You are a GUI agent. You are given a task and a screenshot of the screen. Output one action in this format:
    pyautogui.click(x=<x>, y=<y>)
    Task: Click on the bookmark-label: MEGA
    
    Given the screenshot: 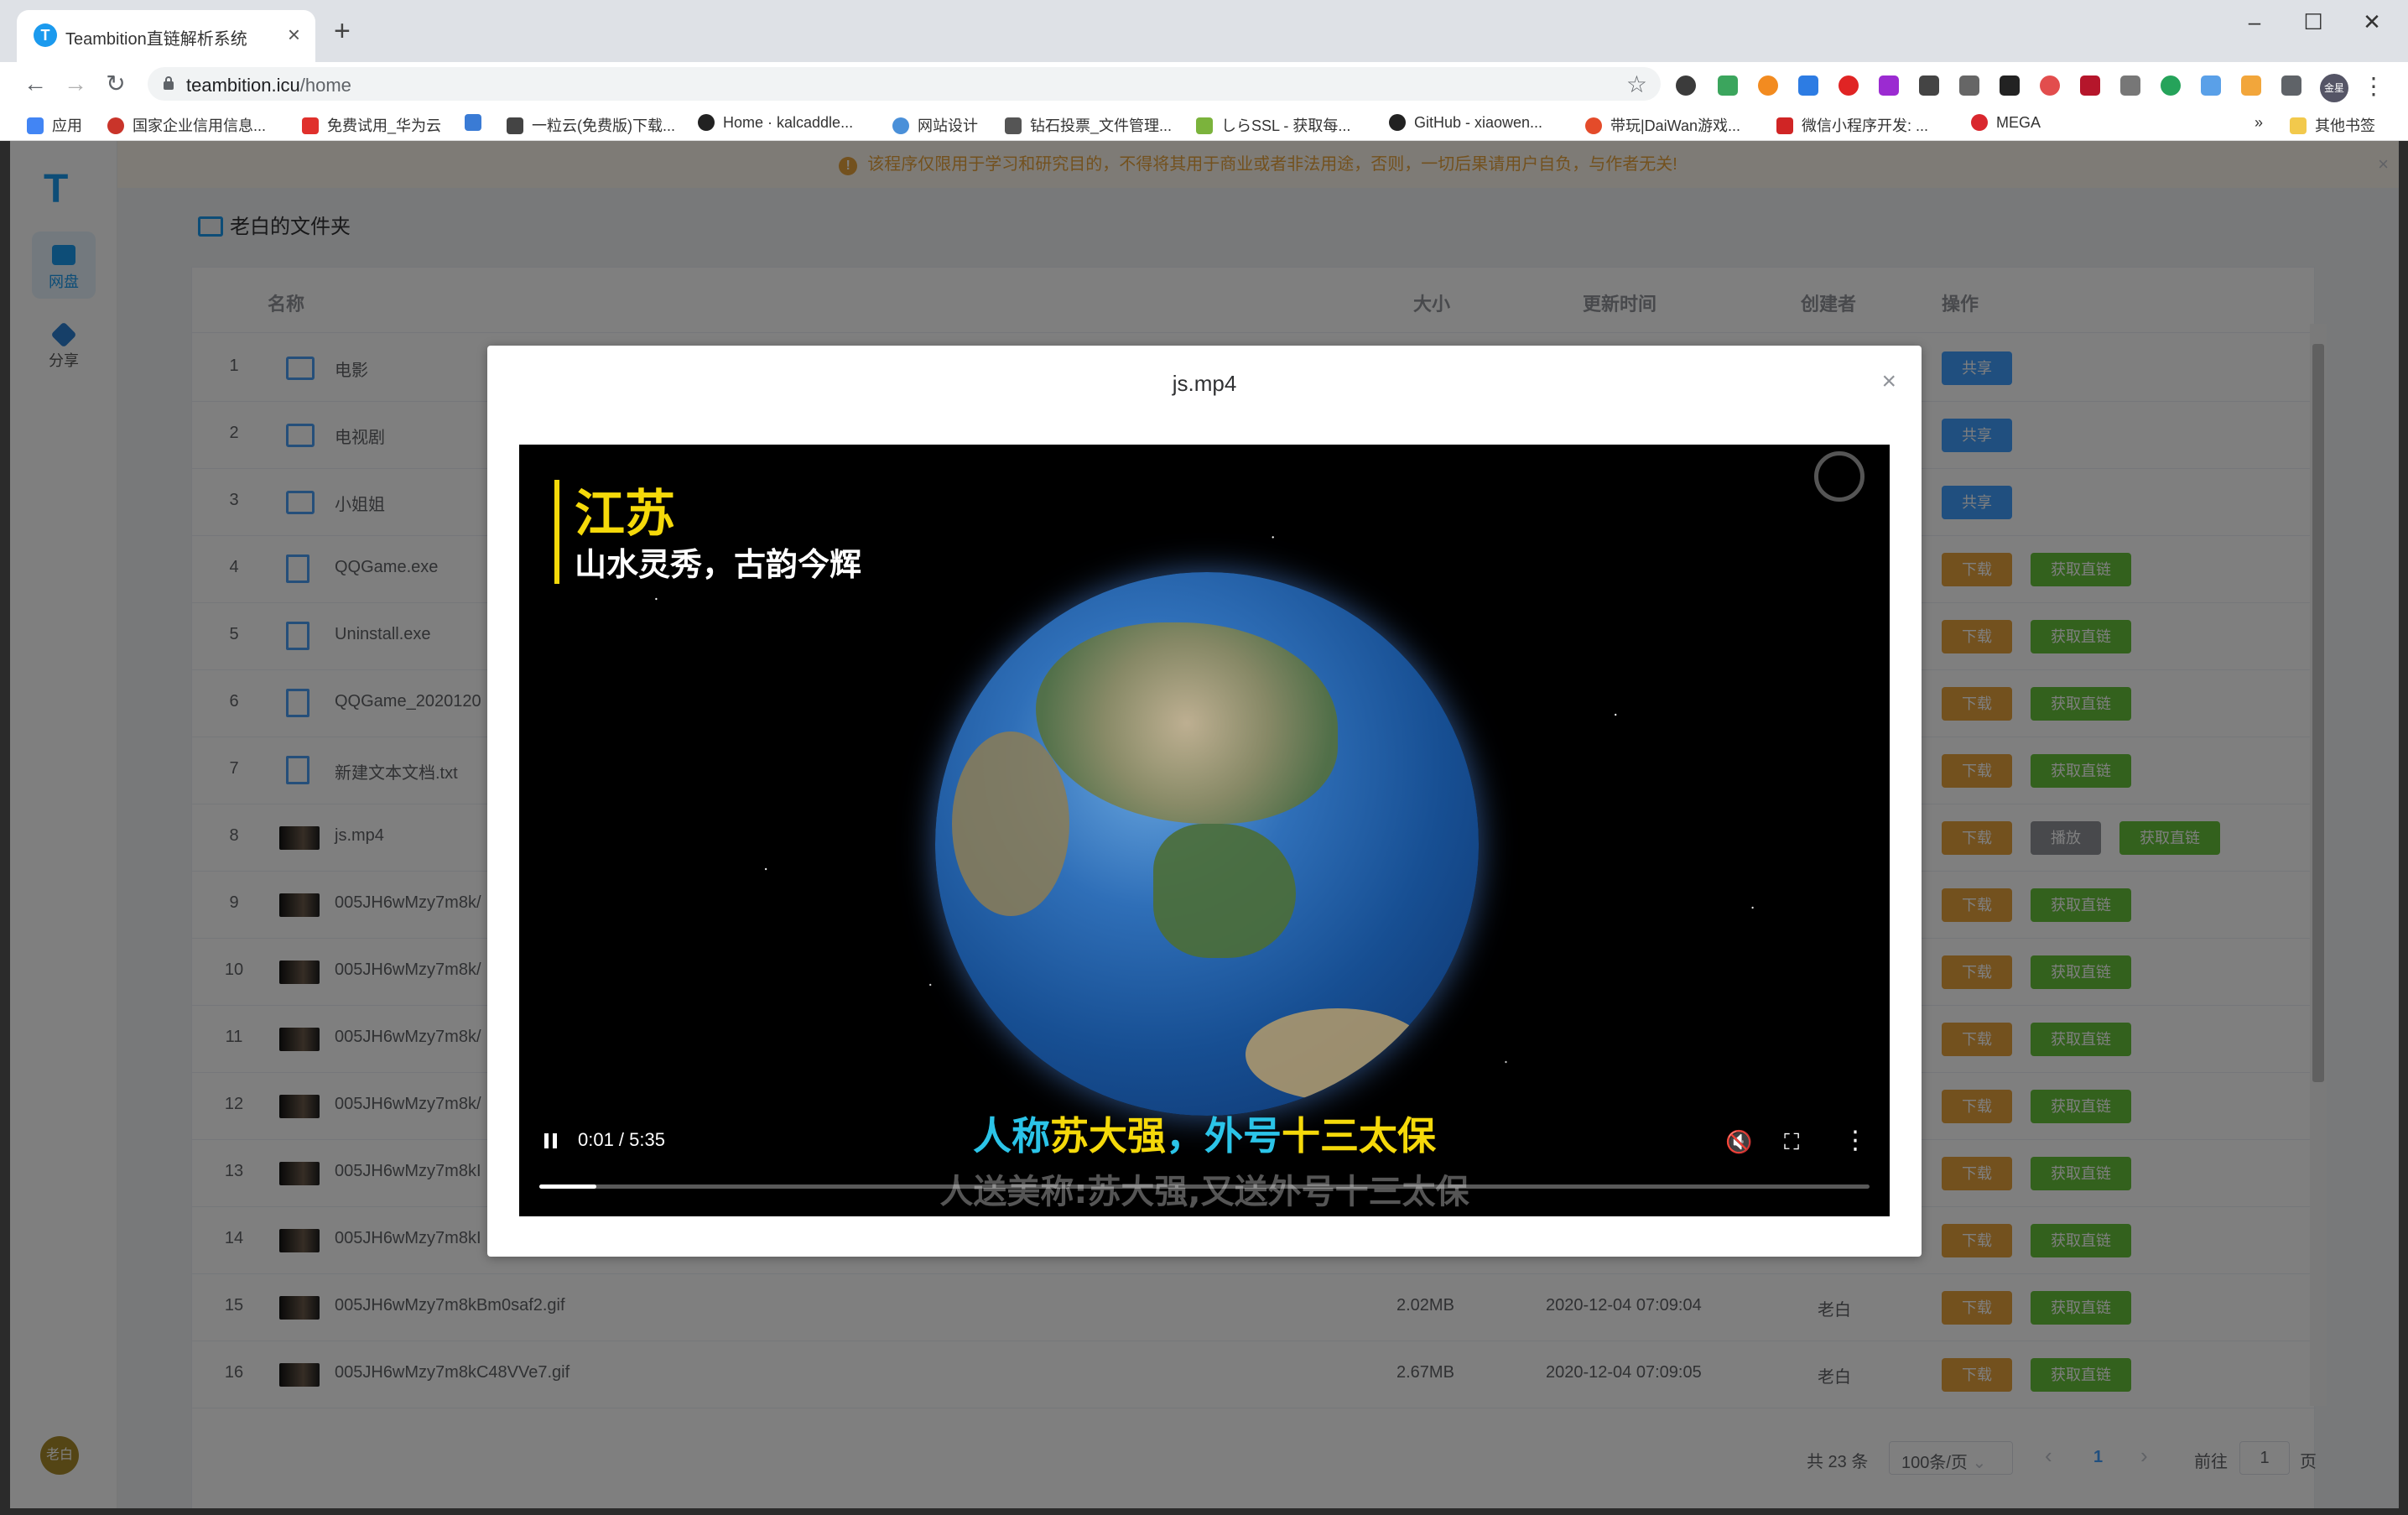 What is the action you would take?
    pyautogui.click(x=2018, y=122)
    